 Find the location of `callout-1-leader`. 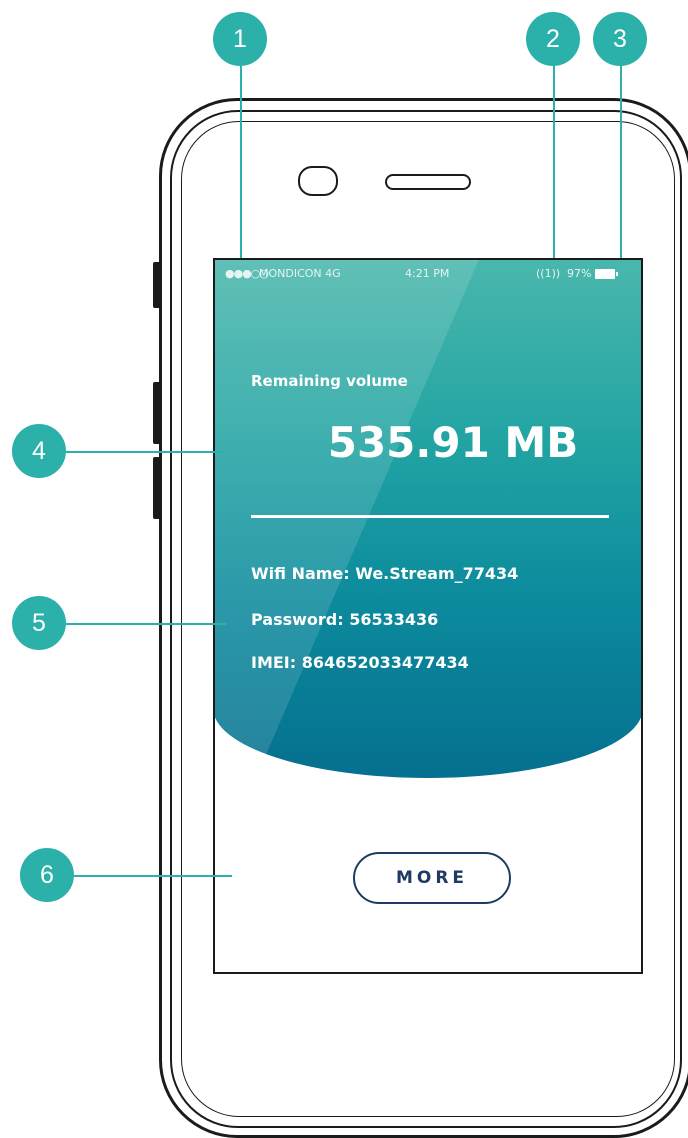

callout-1-leader is located at coordinates (241, 162).